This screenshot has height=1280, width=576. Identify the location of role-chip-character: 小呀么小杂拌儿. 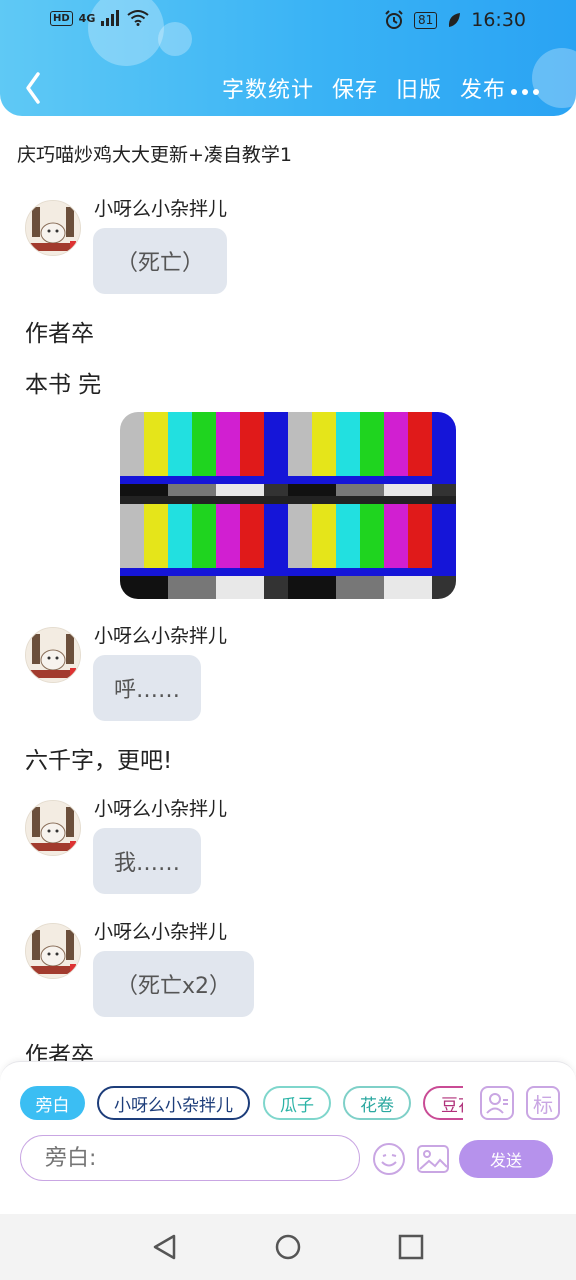
(173, 1103).